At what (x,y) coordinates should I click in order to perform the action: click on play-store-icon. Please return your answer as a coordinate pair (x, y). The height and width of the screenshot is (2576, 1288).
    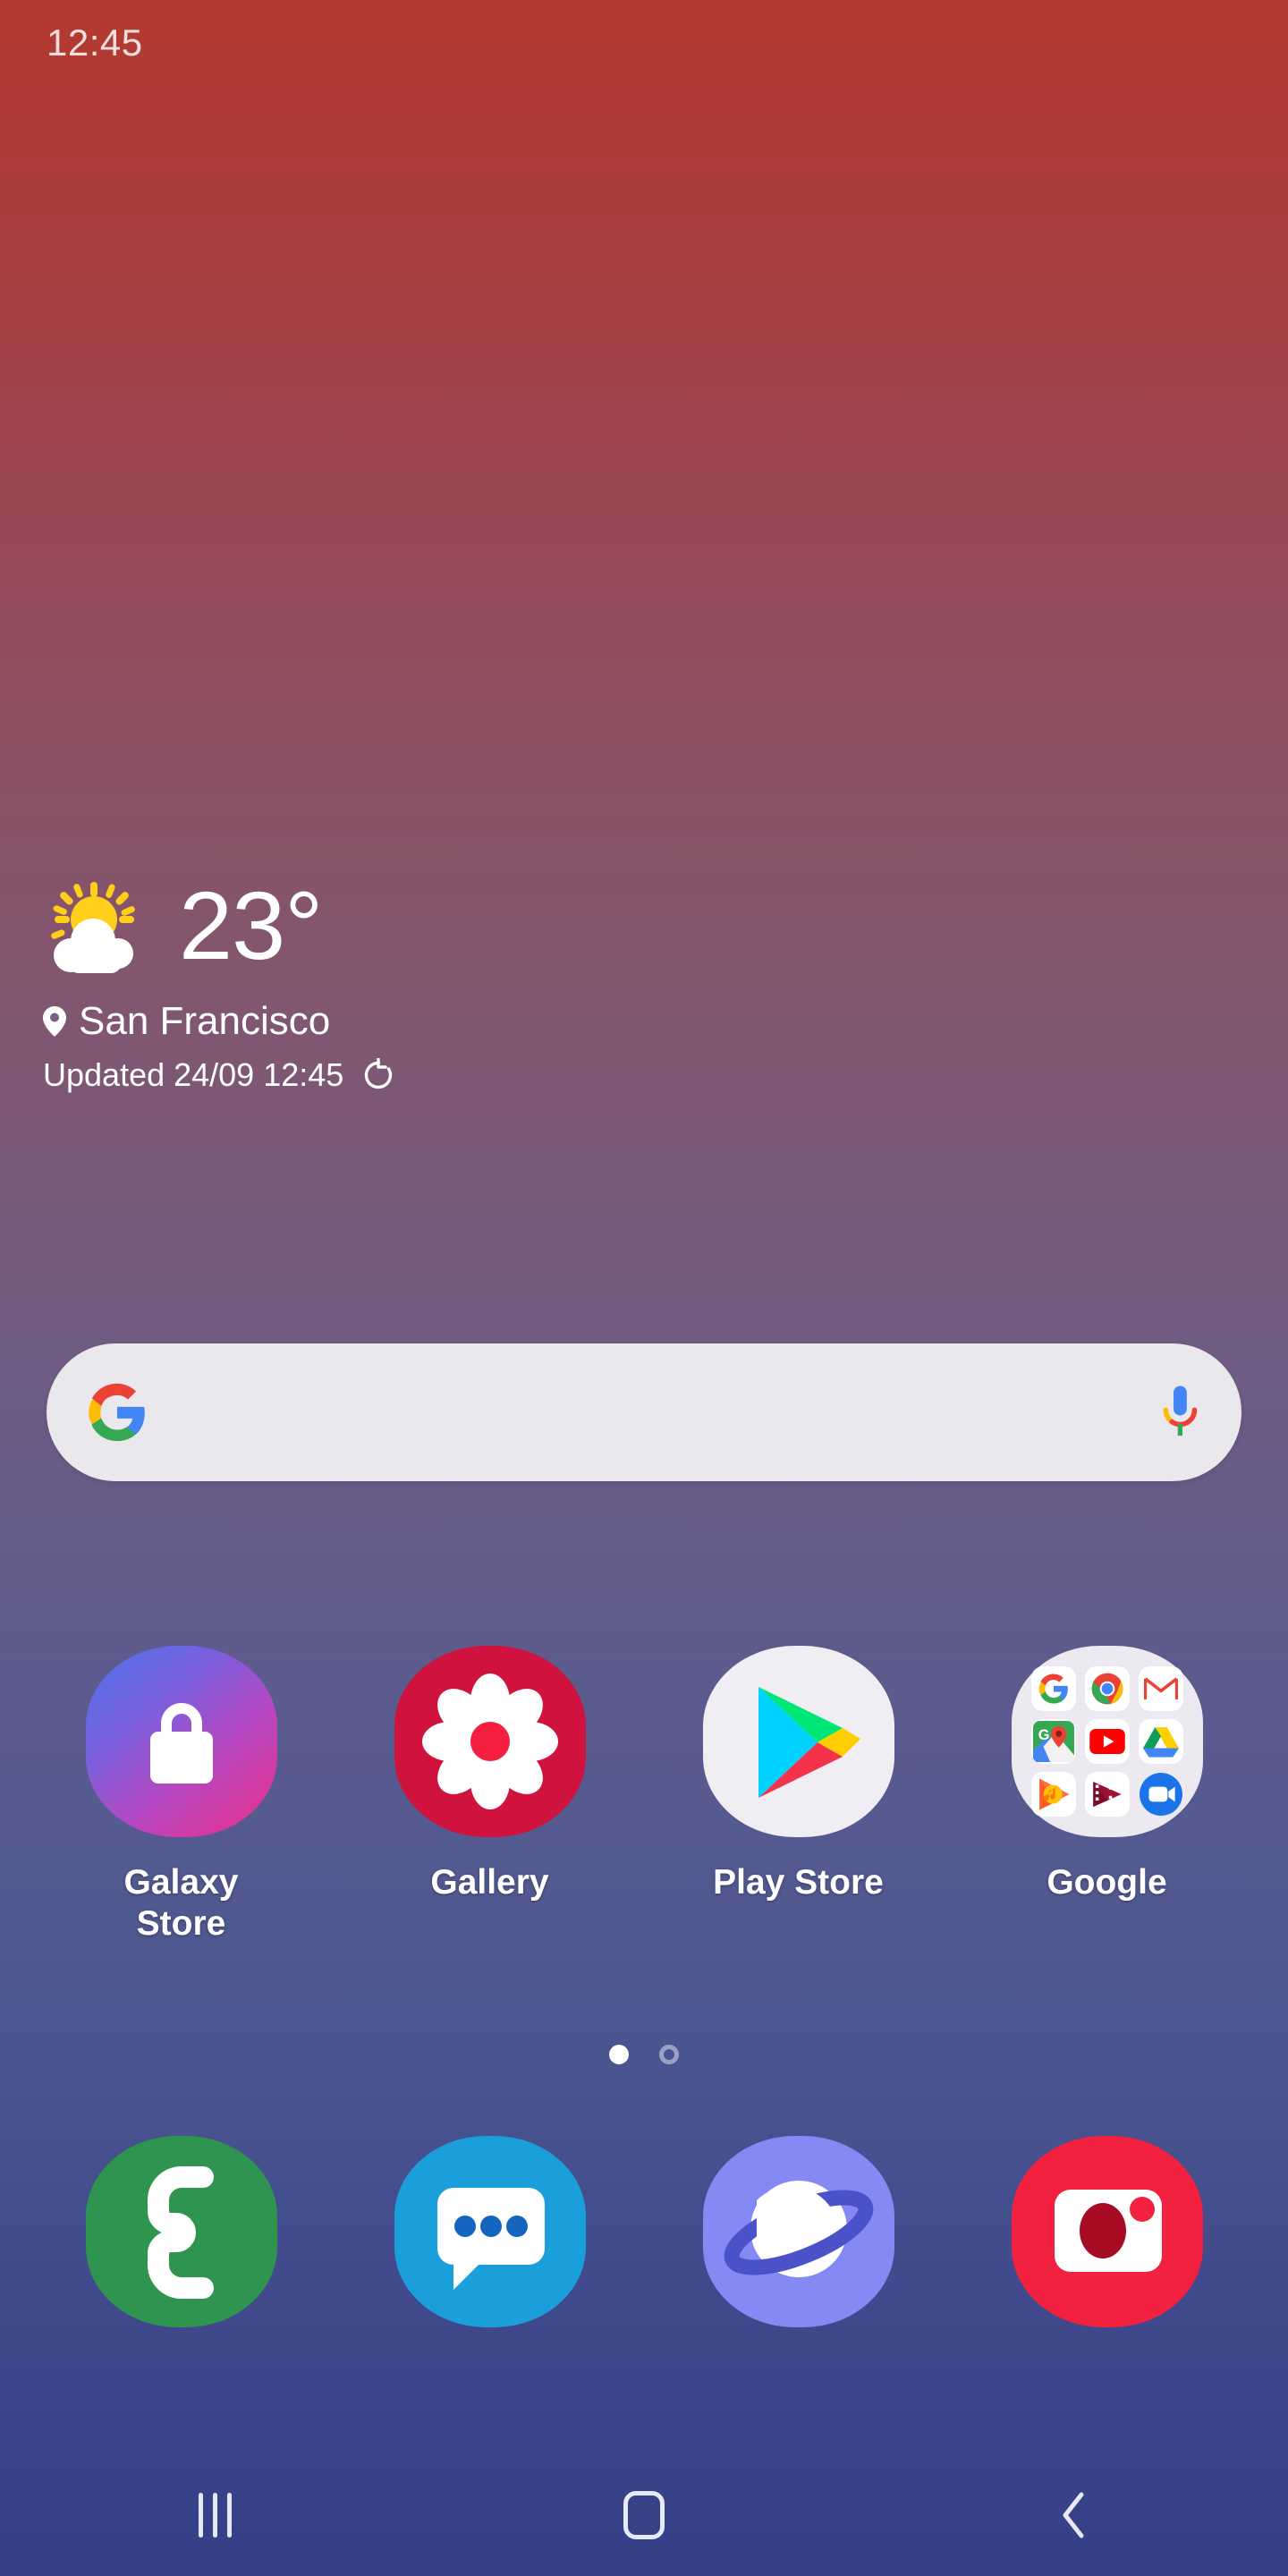
    Looking at the image, I should click on (798, 1741).